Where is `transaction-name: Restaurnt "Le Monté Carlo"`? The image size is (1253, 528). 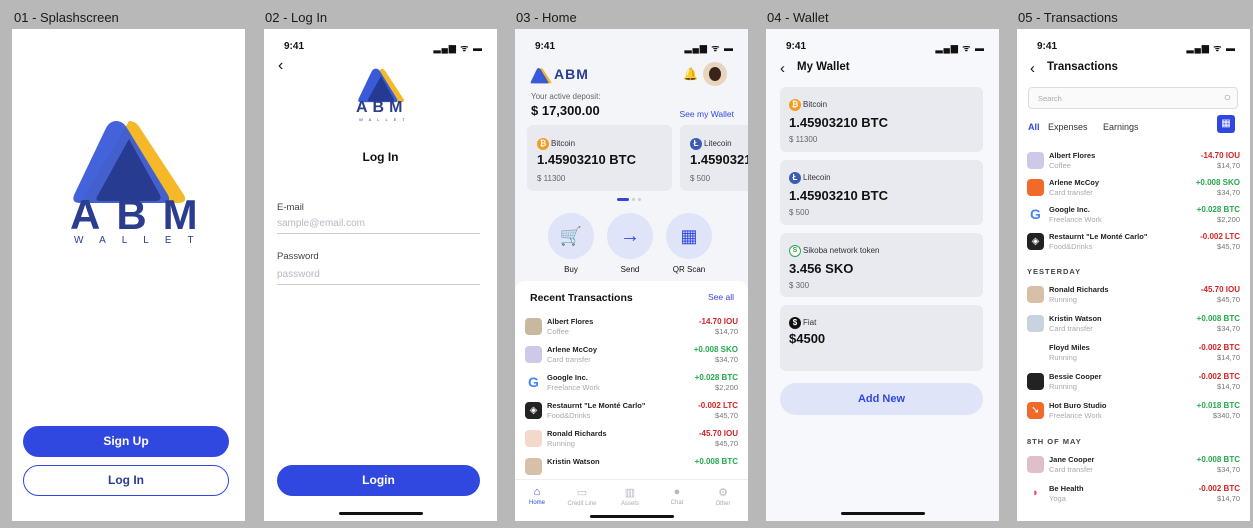
transaction-name: Restaurnt "Le Monté Carlo" is located at coordinates (1098, 236).